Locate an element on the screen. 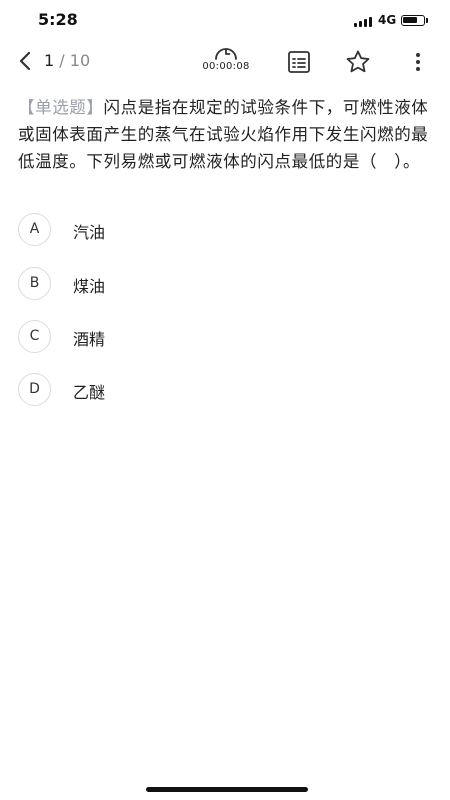  option-letter-badge: C is located at coordinates (34, 336).